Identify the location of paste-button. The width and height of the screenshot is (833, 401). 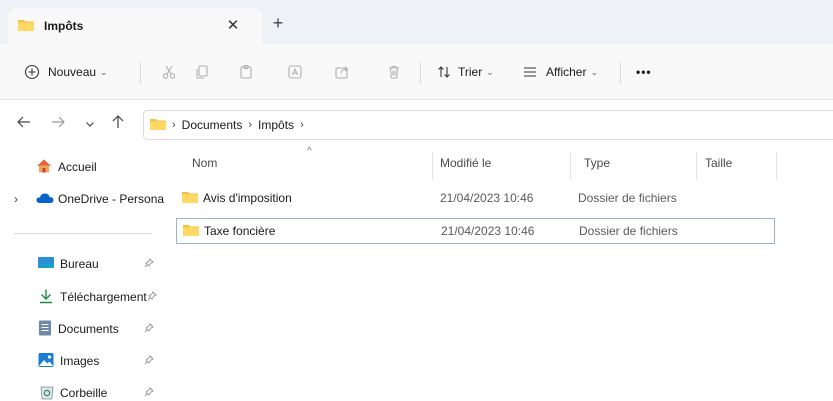
(246, 72).